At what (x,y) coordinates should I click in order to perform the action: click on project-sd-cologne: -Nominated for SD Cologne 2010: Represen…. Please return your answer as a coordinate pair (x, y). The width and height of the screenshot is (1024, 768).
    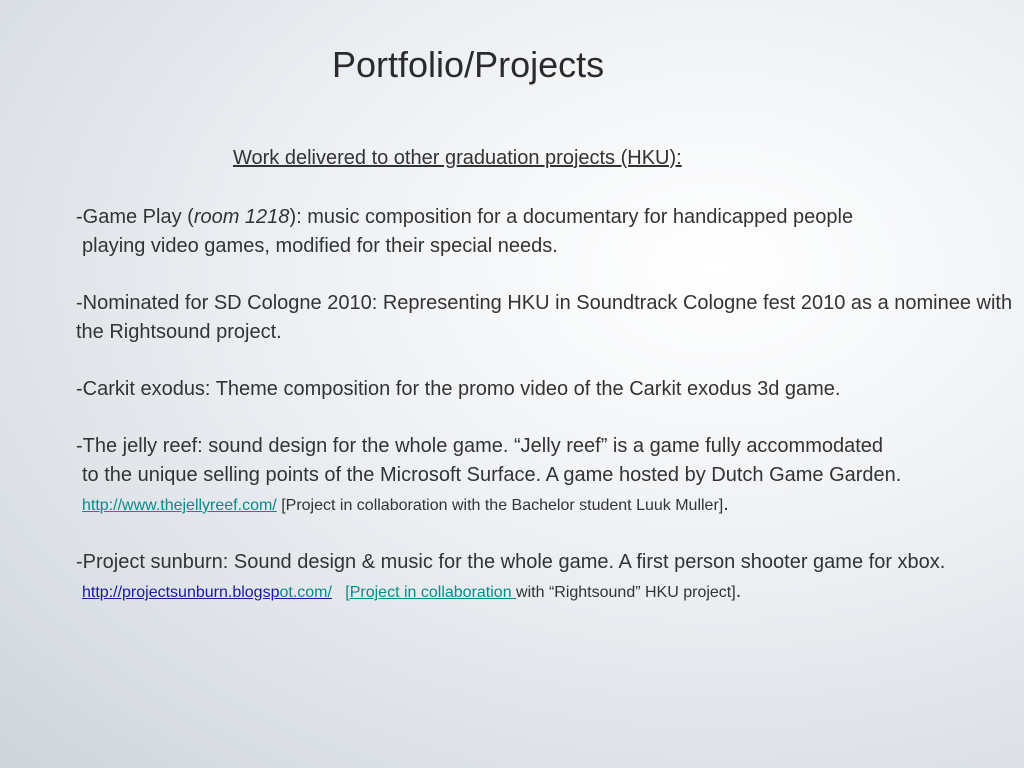
    Looking at the image, I should click on (544, 317).